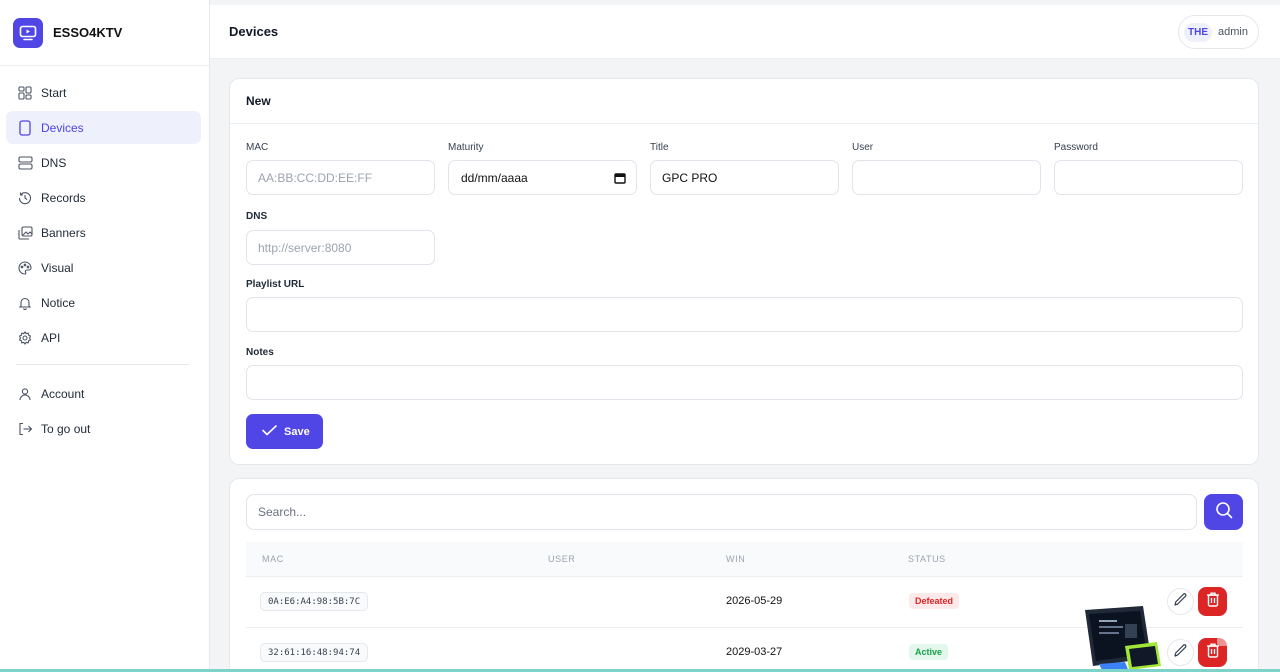 The height and width of the screenshot is (672, 1280). I want to click on search-button, so click(1223, 512).